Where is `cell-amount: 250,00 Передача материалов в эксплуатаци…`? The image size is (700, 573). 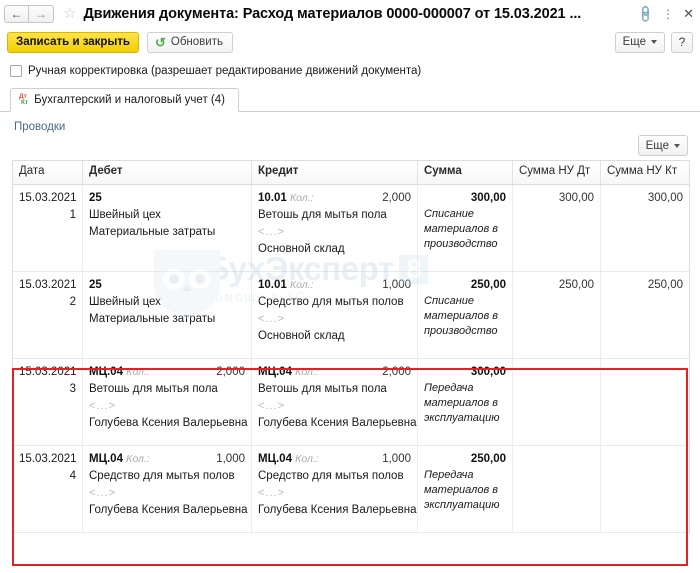
cell-amount: 250,00 Передача материалов в эксплуатаци… is located at coordinates (465, 489).